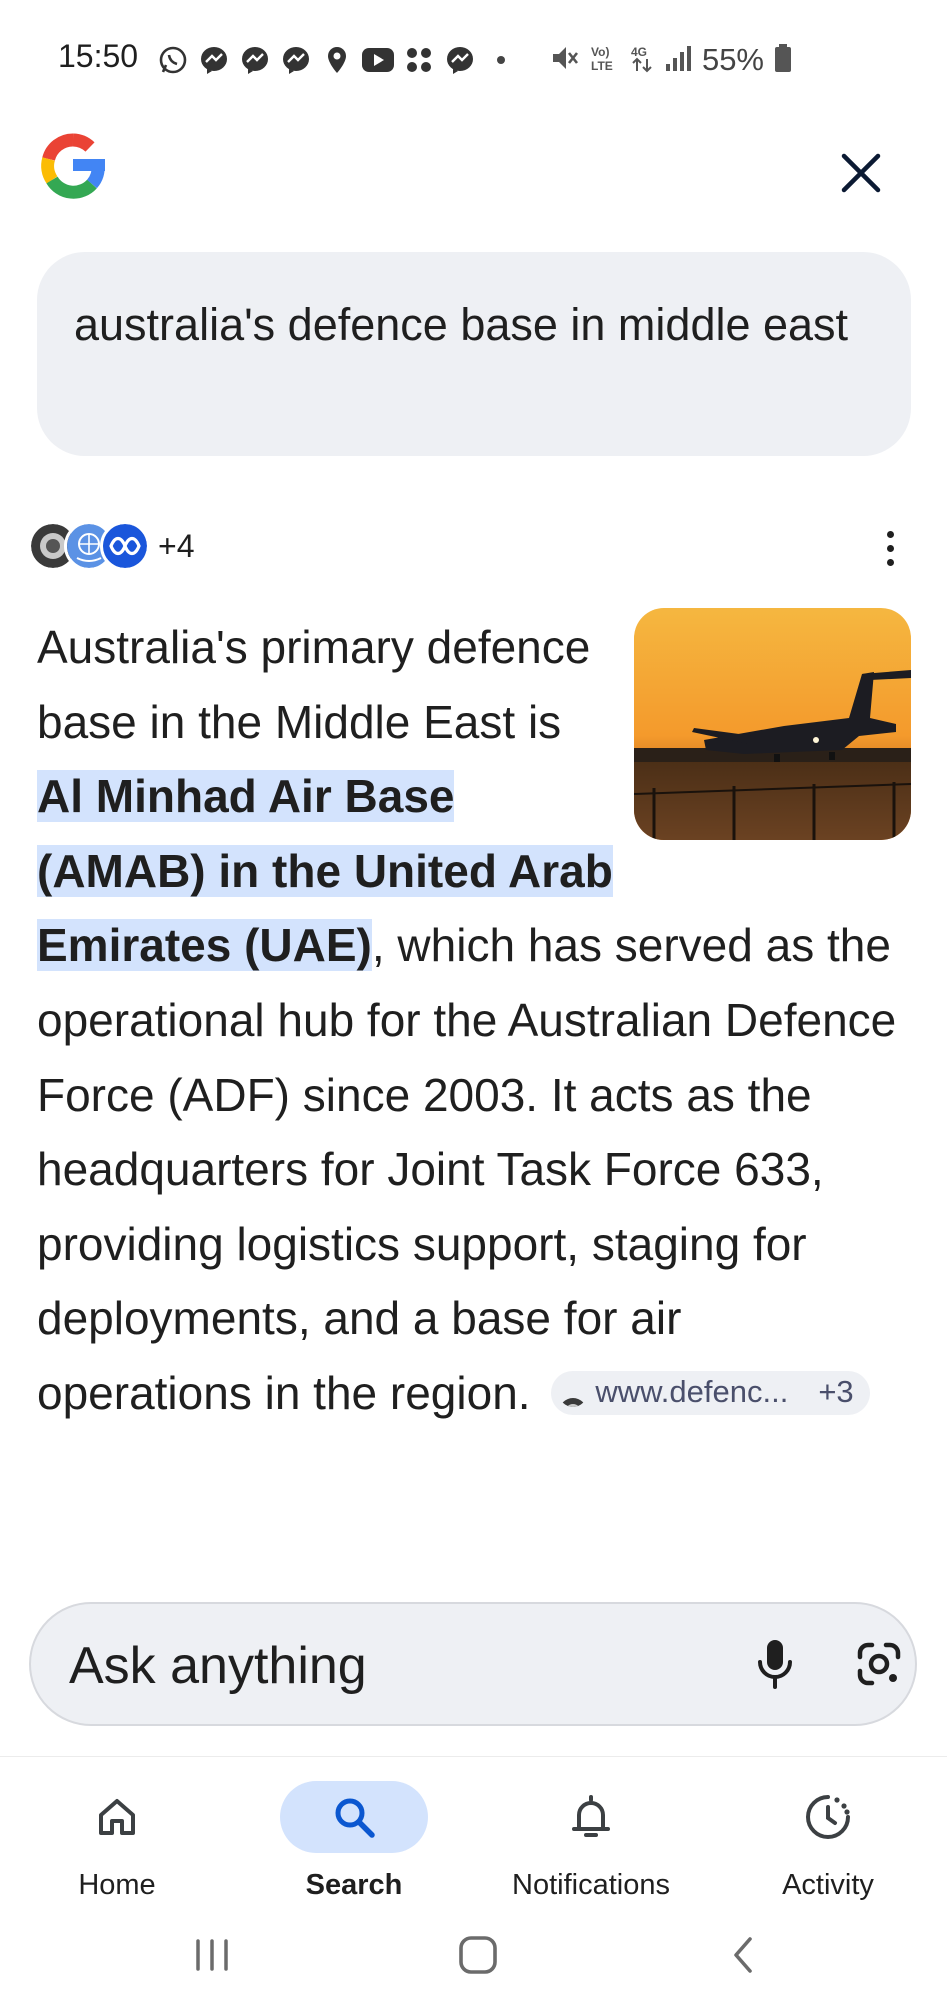 Image resolution: width=947 pixels, height=2000 pixels. I want to click on nav-label-search: Search, so click(354, 1885).